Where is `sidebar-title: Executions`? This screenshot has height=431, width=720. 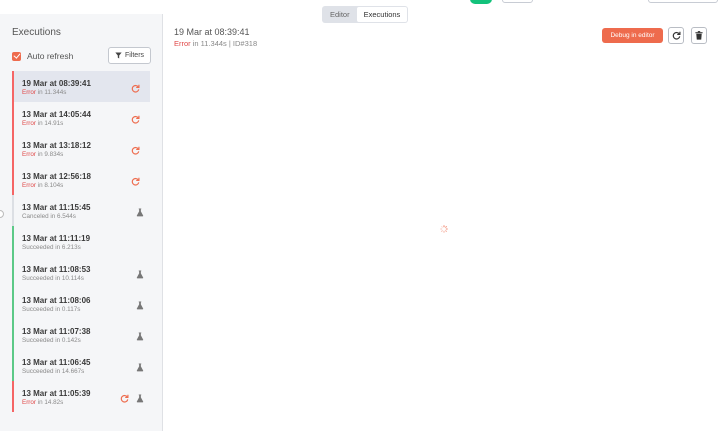
sidebar-title: Executions is located at coordinates (36, 32).